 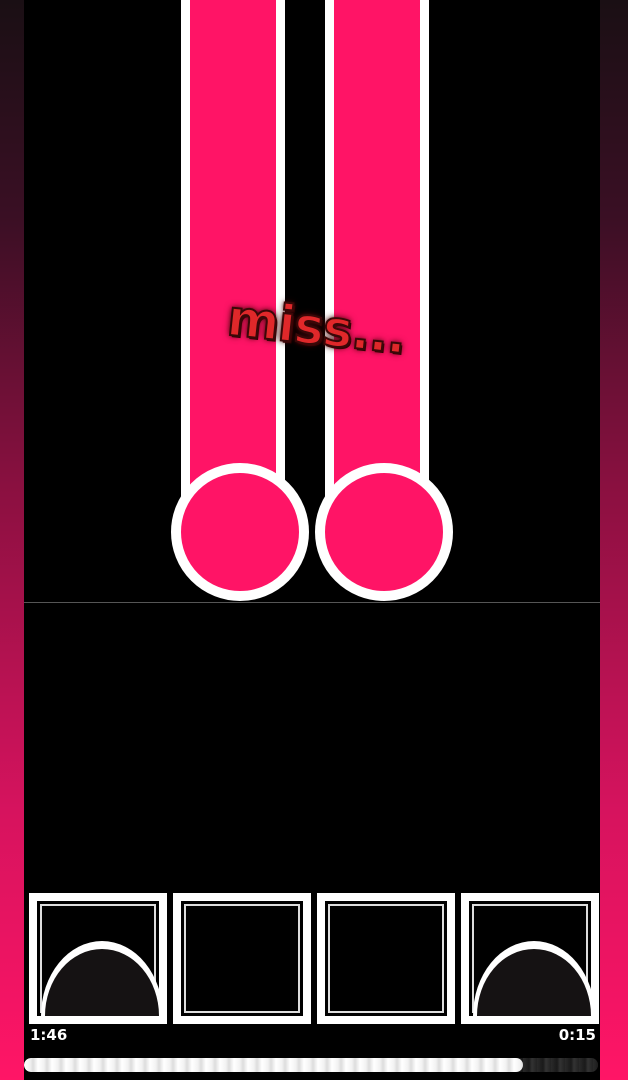 What do you see at coordinates (577, 1035) in the screenshot?
I see `remaining-time: 0:15` at bounding box center [577, 1035].